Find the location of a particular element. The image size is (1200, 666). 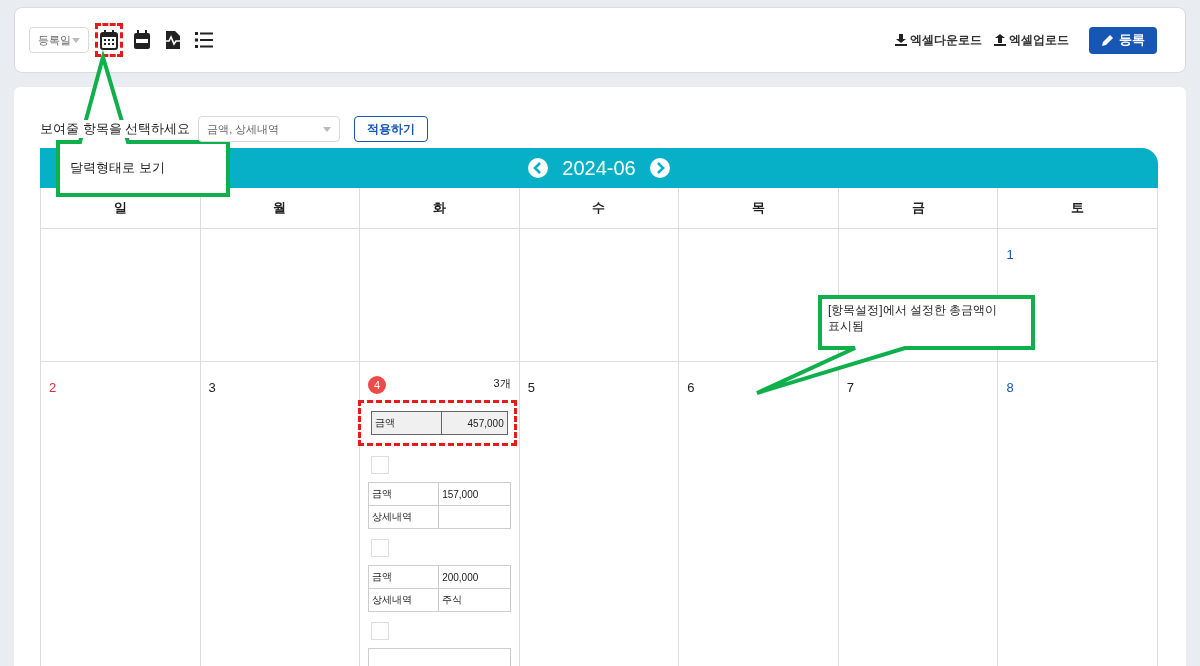

weekday-header: 토 is located at coordinates (1078, 208).